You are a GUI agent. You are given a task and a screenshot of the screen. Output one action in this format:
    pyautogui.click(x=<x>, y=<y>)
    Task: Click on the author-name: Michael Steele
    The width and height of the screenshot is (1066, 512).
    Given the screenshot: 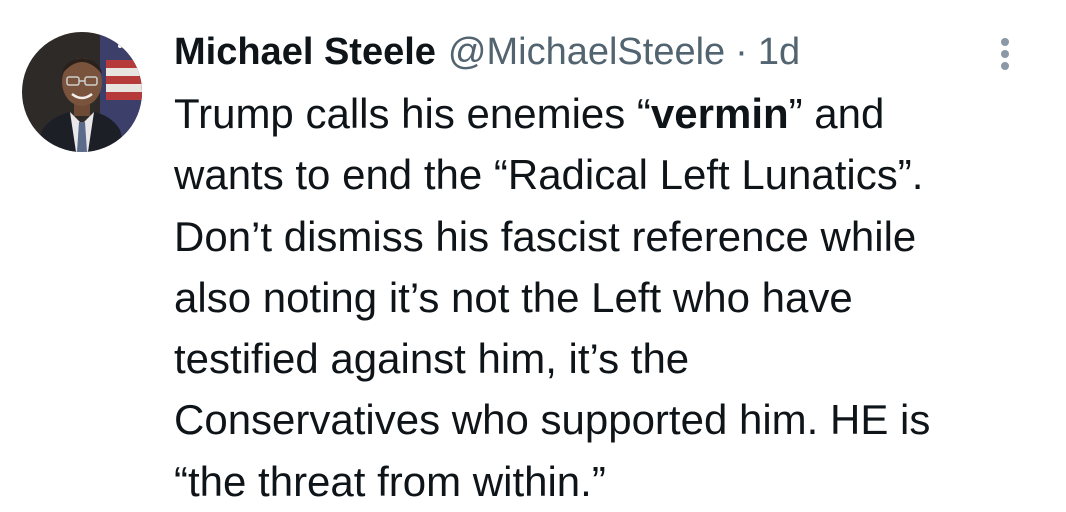 What is the action you would take?
    pyautogui.click(x=305, y=52)
    